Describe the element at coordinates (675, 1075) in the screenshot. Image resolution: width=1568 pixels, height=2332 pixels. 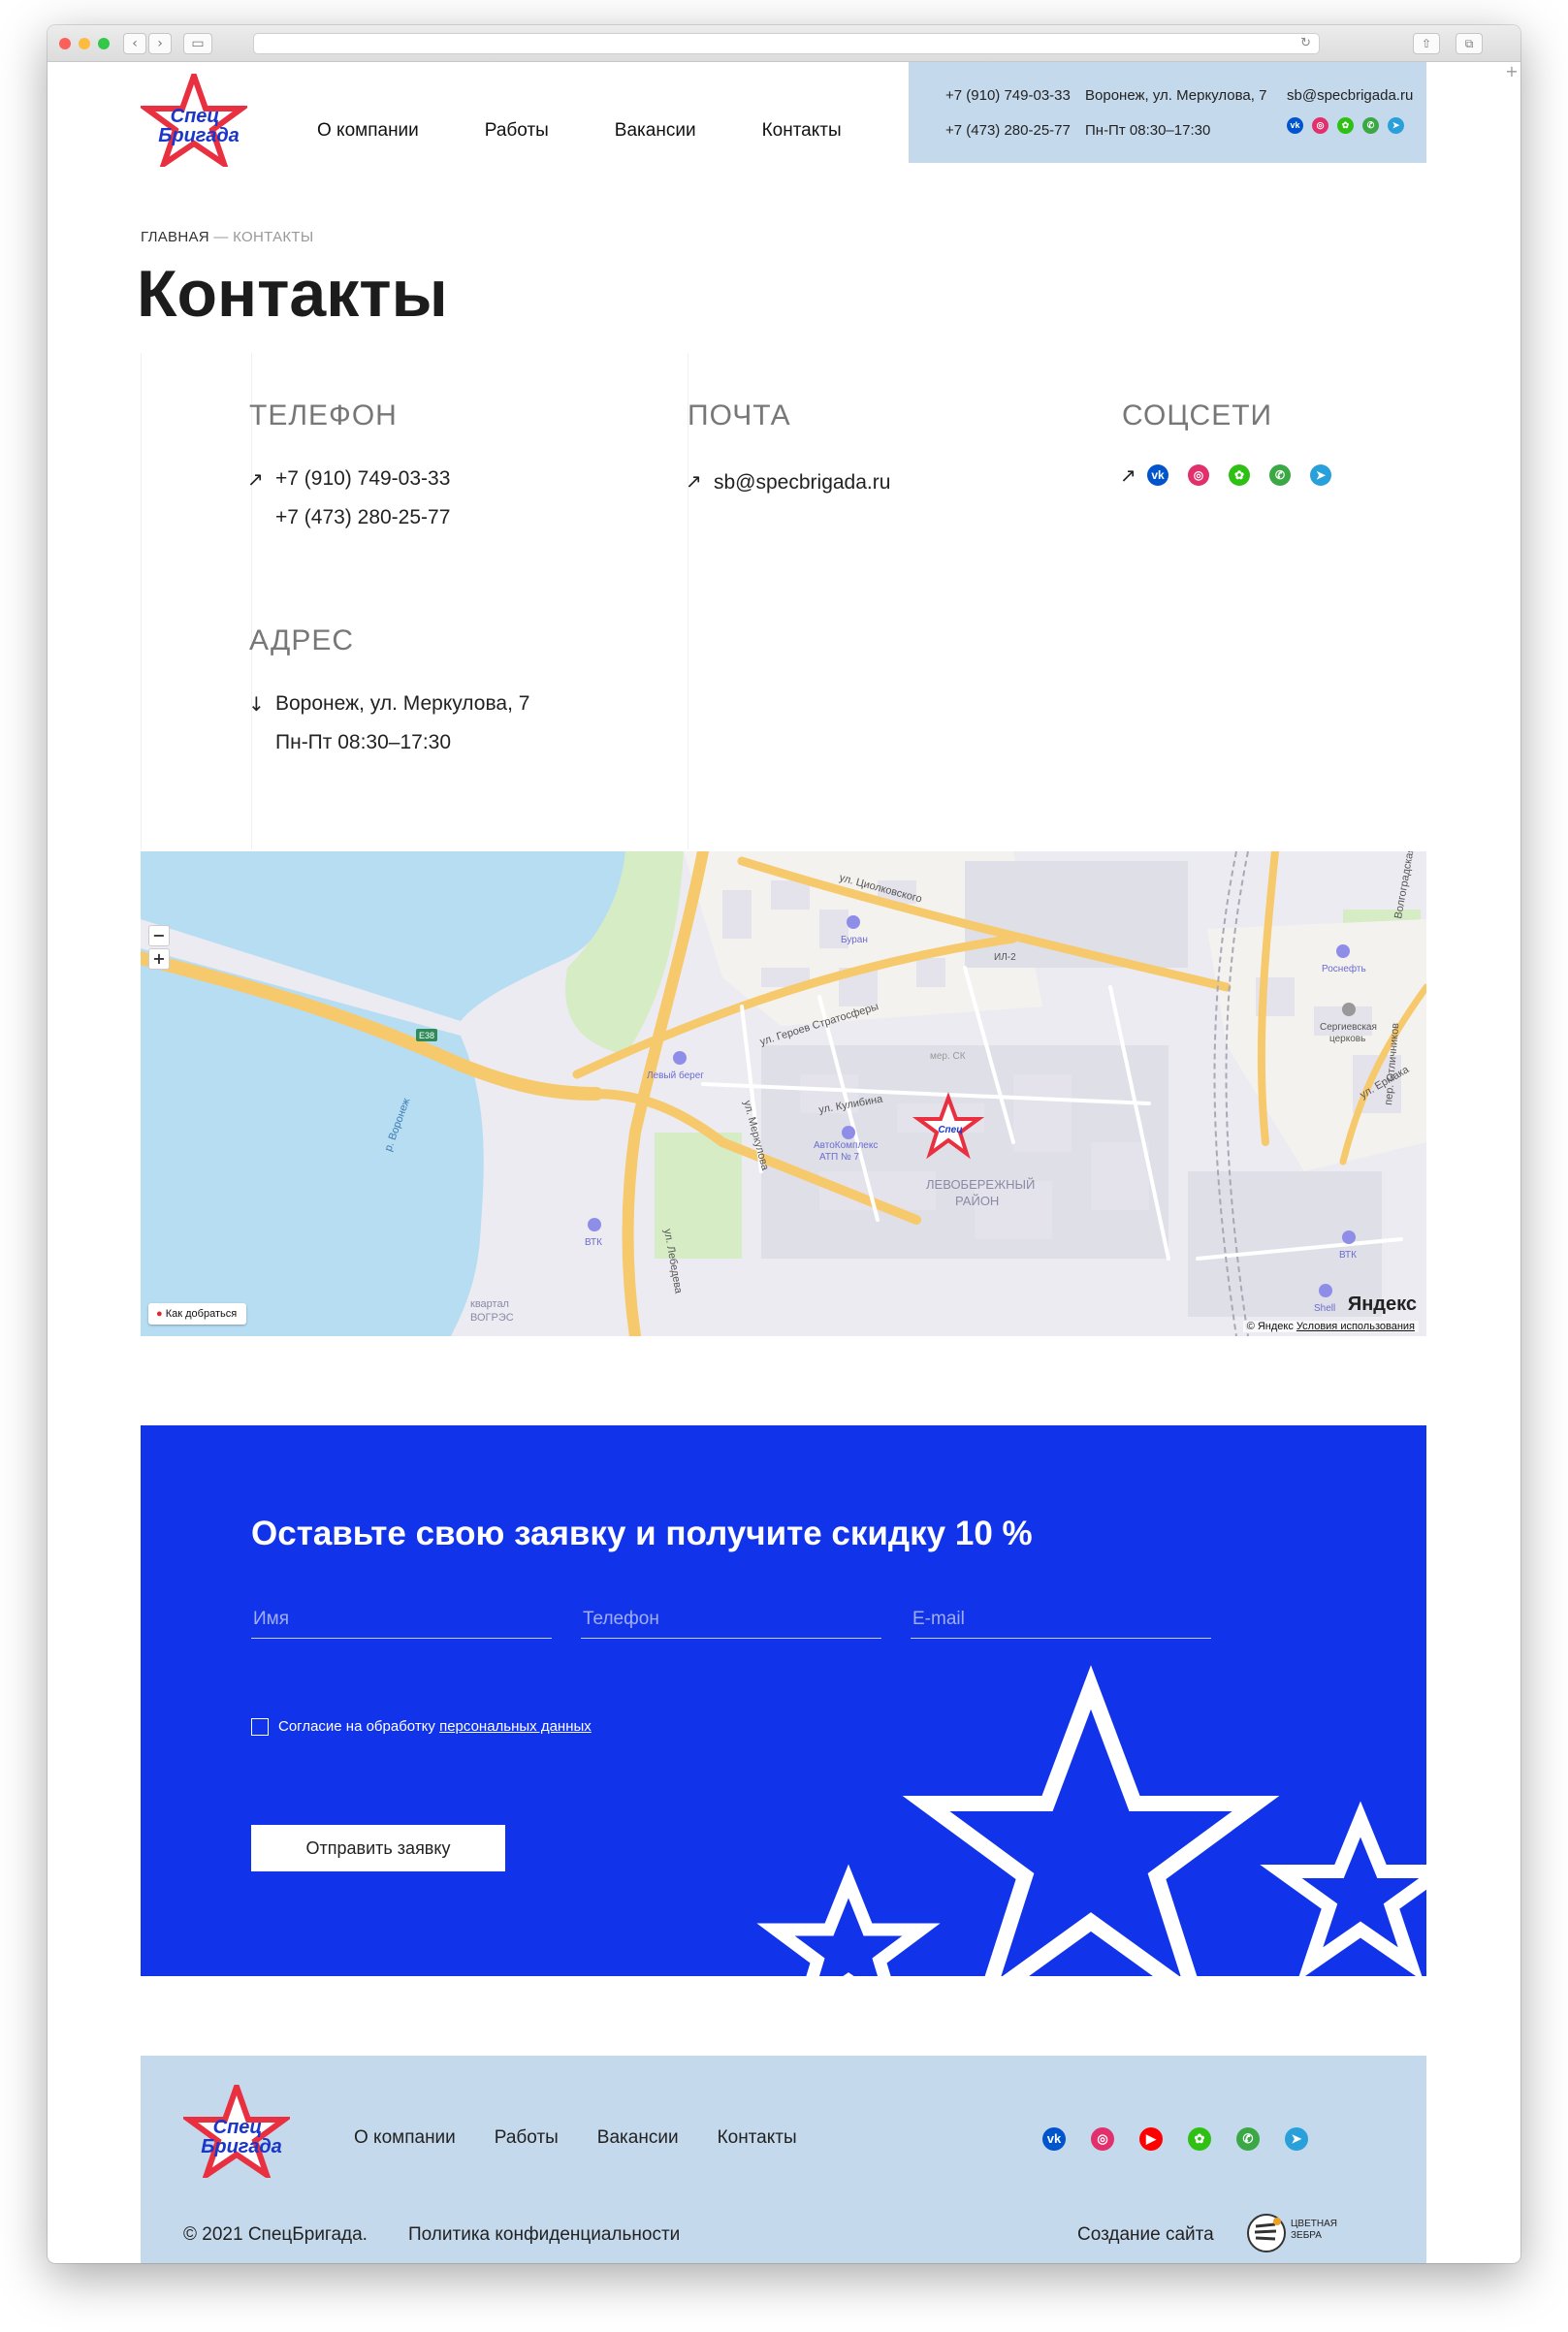
I see `map-poi-label: Левый берег` at that location.